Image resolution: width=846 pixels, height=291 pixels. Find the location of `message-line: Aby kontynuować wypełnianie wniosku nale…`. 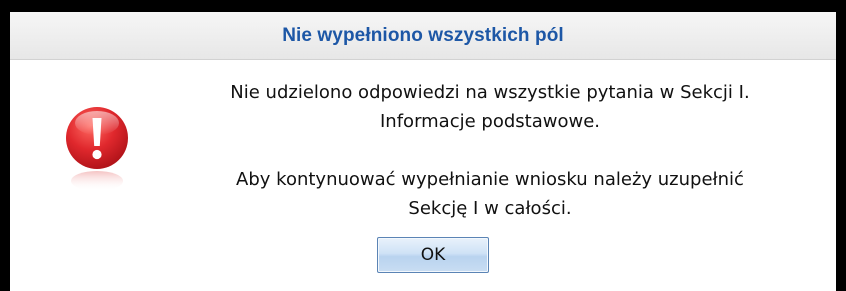

message-line: Aby kontynuować wypełnianie wniosku nale… is located at coordinates (490, 179).